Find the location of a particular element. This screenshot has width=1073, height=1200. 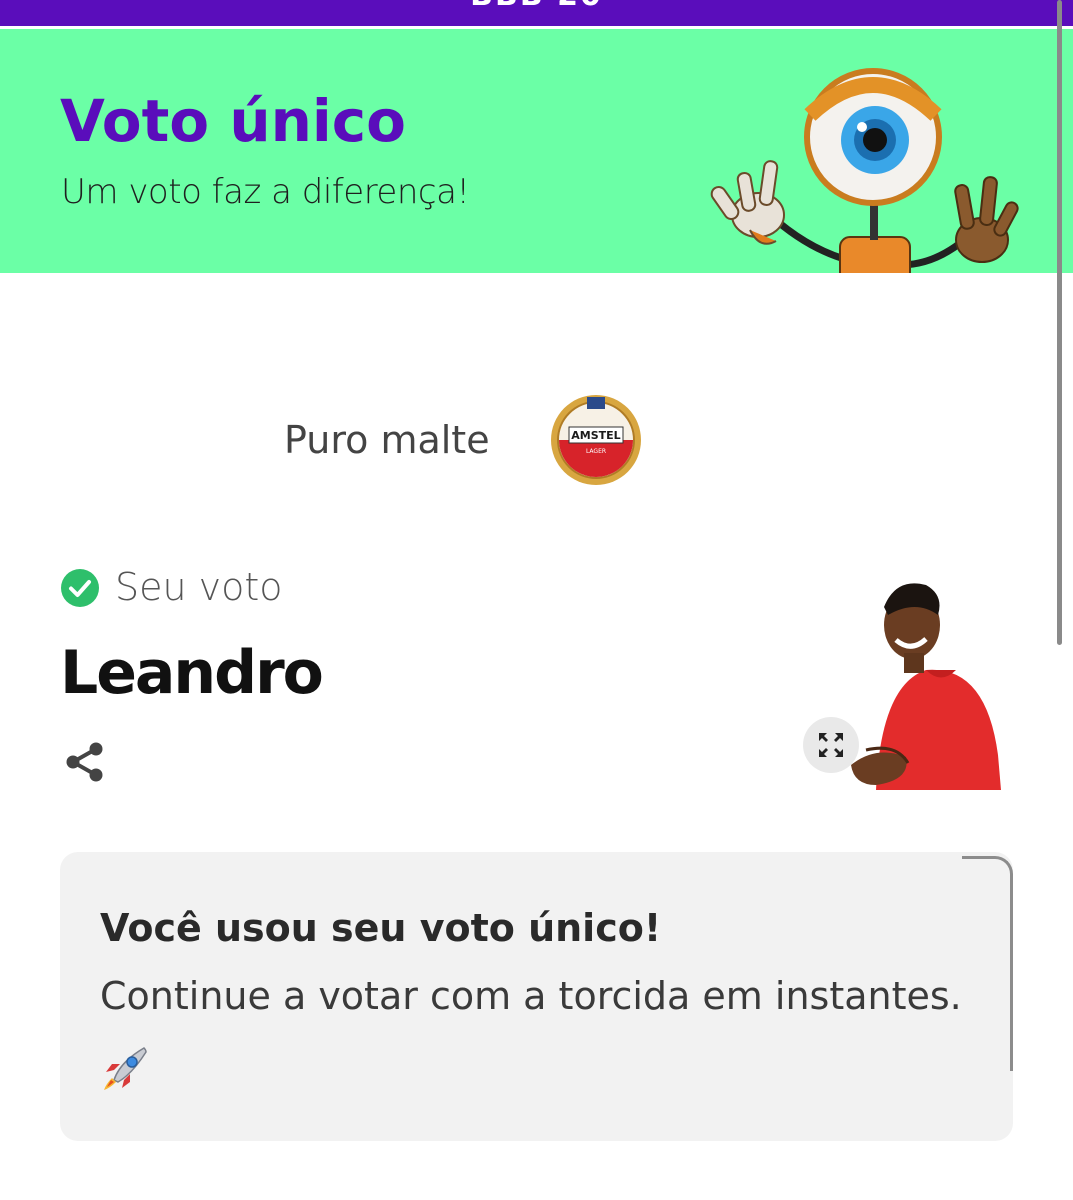

participant-photo is located at coordinates (926, 686).